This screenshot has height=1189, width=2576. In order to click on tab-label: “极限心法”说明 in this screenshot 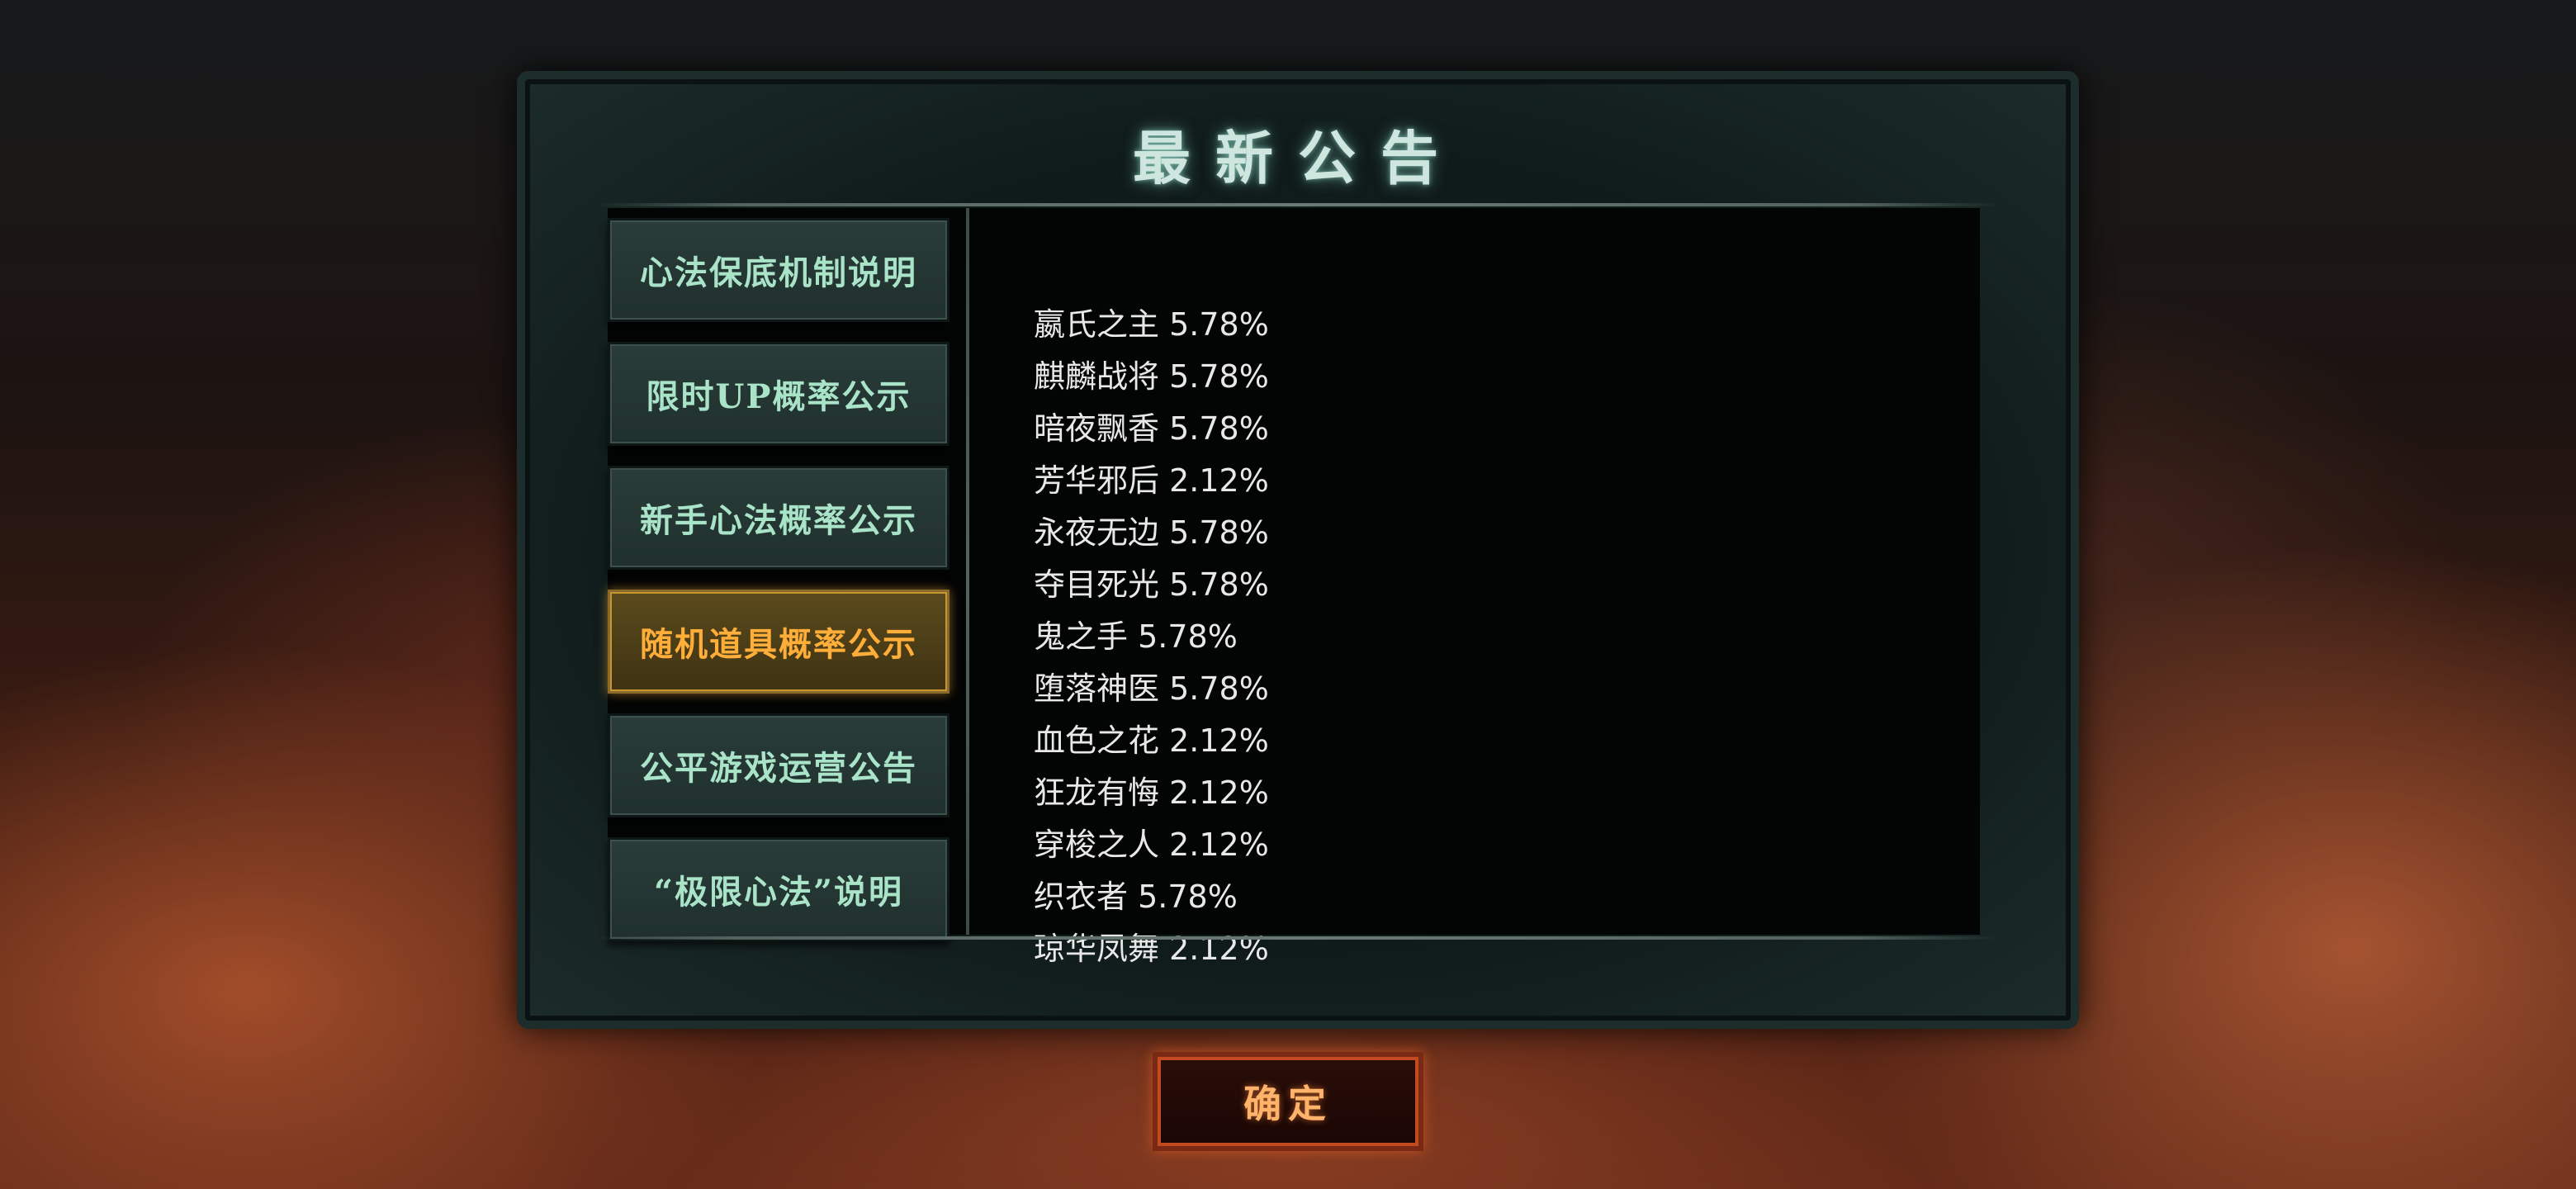, I will do `click(778, 892)`.